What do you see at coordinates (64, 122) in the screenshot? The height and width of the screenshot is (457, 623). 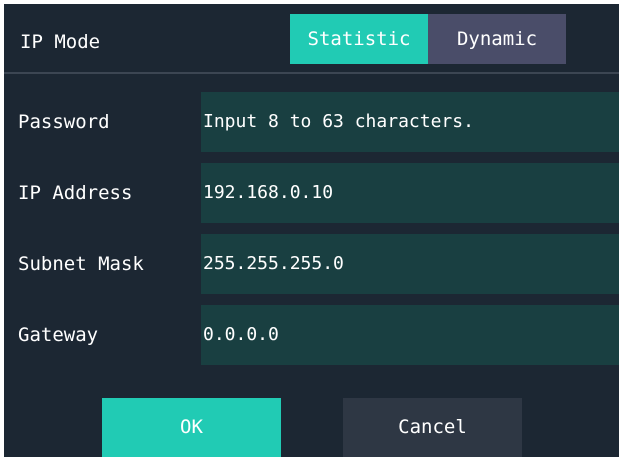 I see `password-label: Password` at bounding box center [64, 122].